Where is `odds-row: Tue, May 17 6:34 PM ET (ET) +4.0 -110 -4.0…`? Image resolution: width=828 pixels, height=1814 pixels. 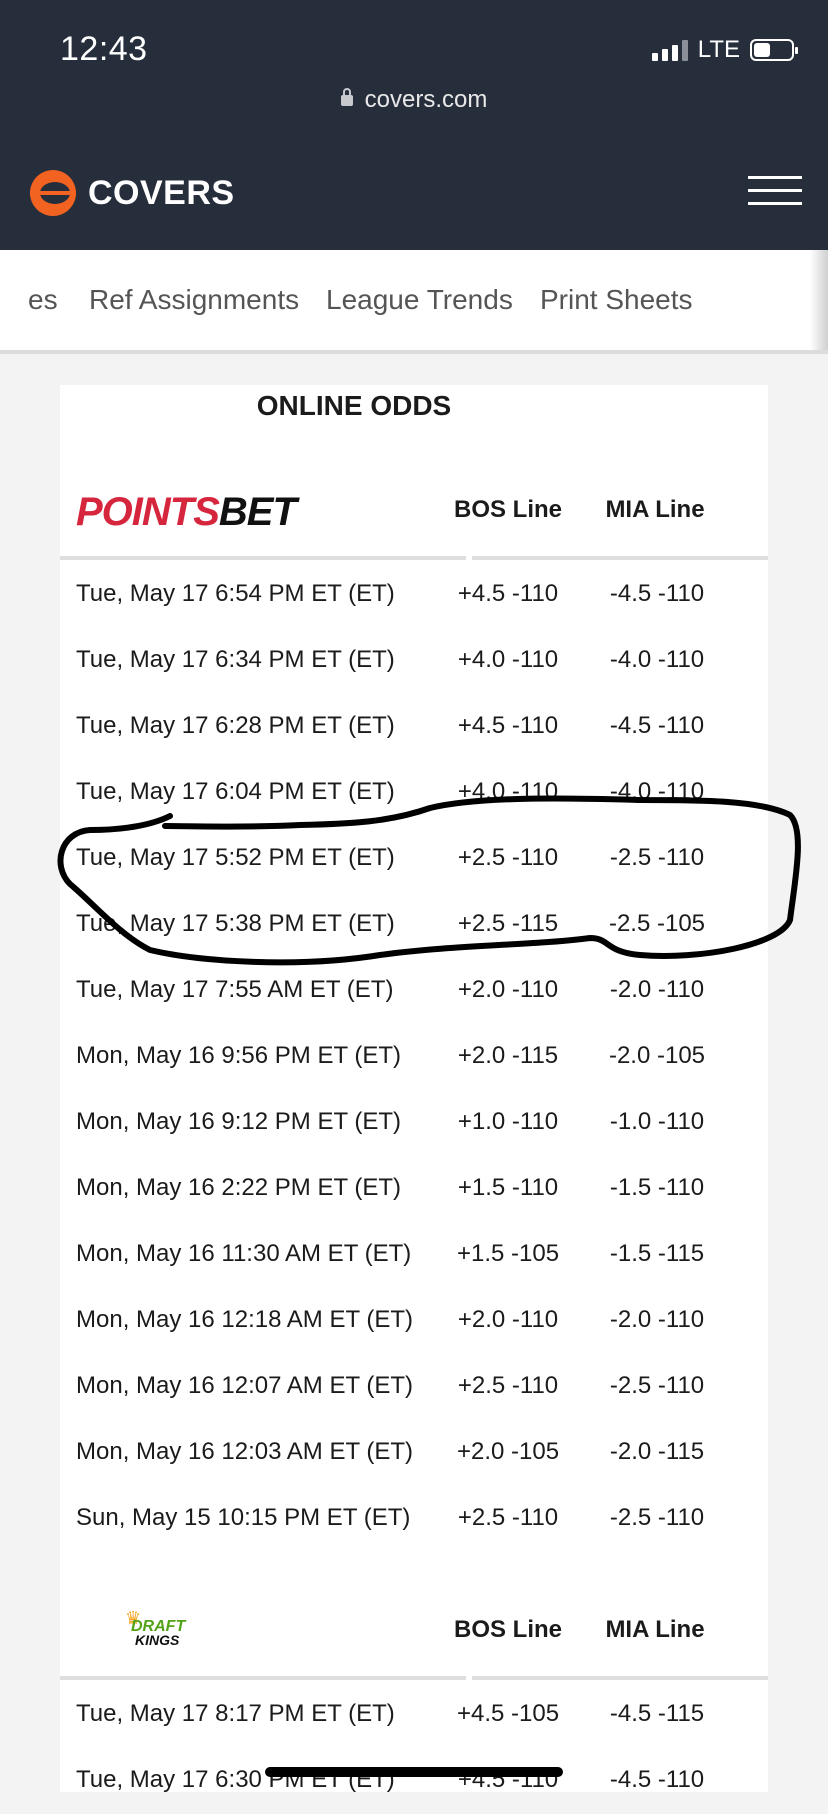
odds-row: Tue, May 17 6:34 PM ET (ET) +4.0 -110 -4.0… is located at coordinates (414, 661).